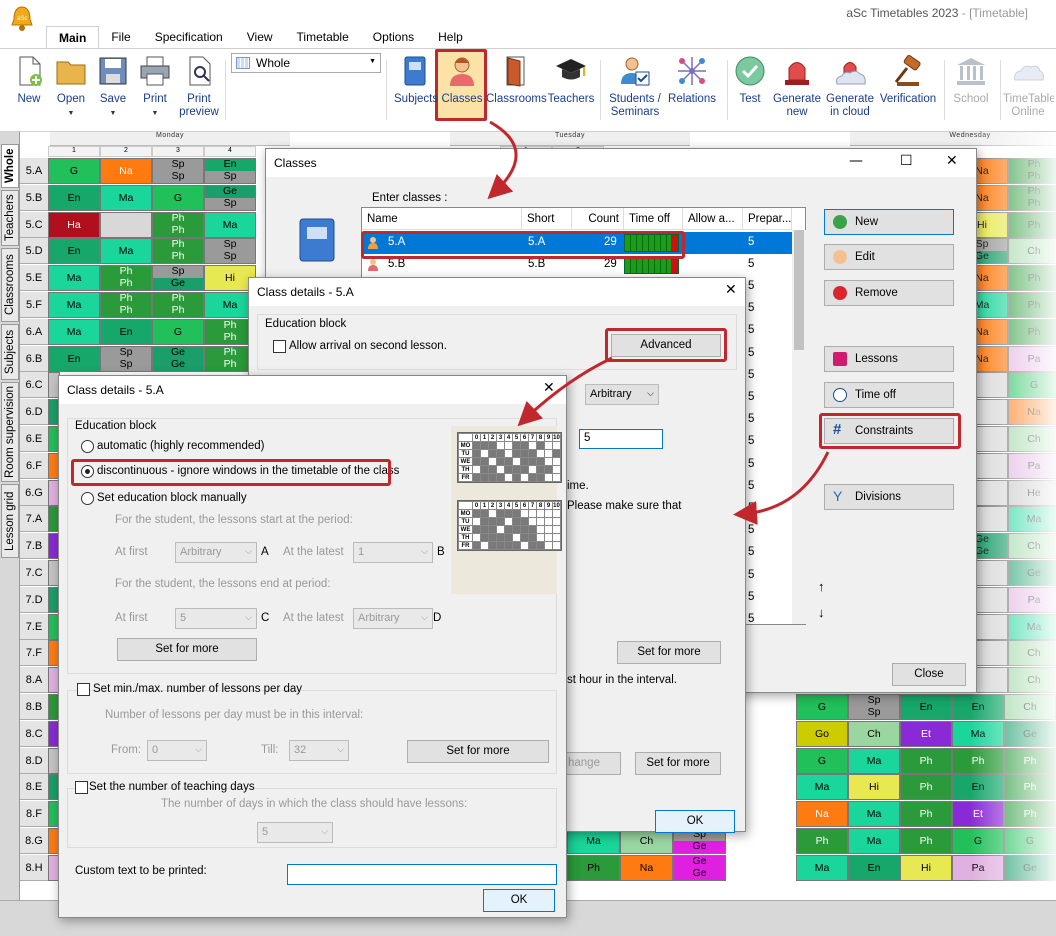  Describe the element at coordinates (502, 160) in the screenshot. I see `arrow-classes` at that location.